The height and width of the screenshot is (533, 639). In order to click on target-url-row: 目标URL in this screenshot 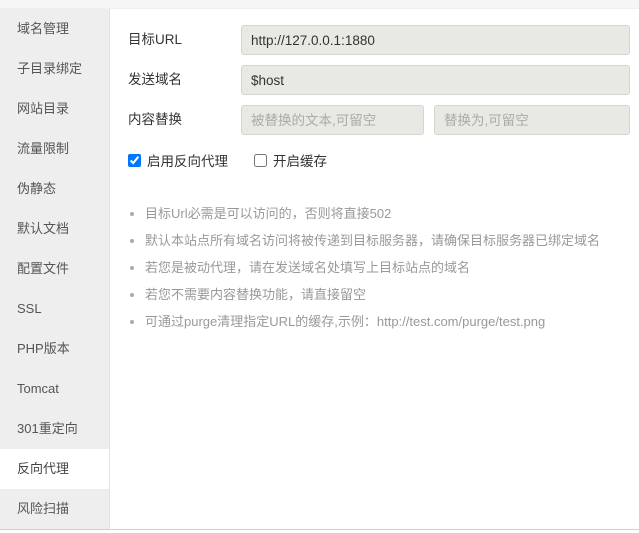, I will do `click(379, 40)`.